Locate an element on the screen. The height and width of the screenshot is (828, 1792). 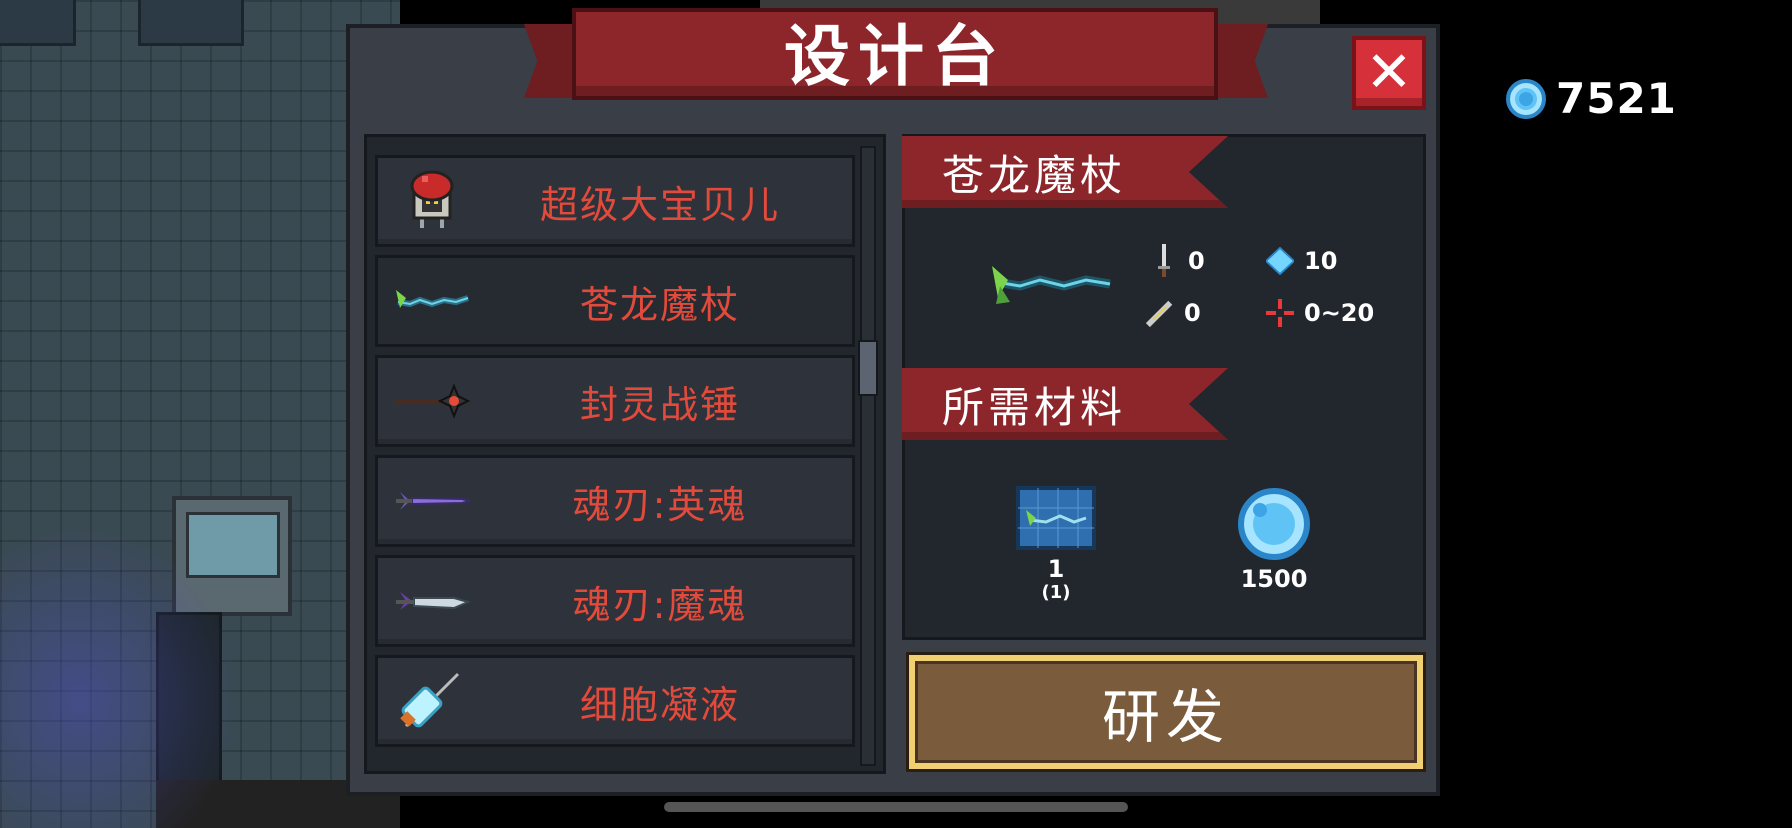
stat-crit-value: 0 is located at coordinates (1192, 313).